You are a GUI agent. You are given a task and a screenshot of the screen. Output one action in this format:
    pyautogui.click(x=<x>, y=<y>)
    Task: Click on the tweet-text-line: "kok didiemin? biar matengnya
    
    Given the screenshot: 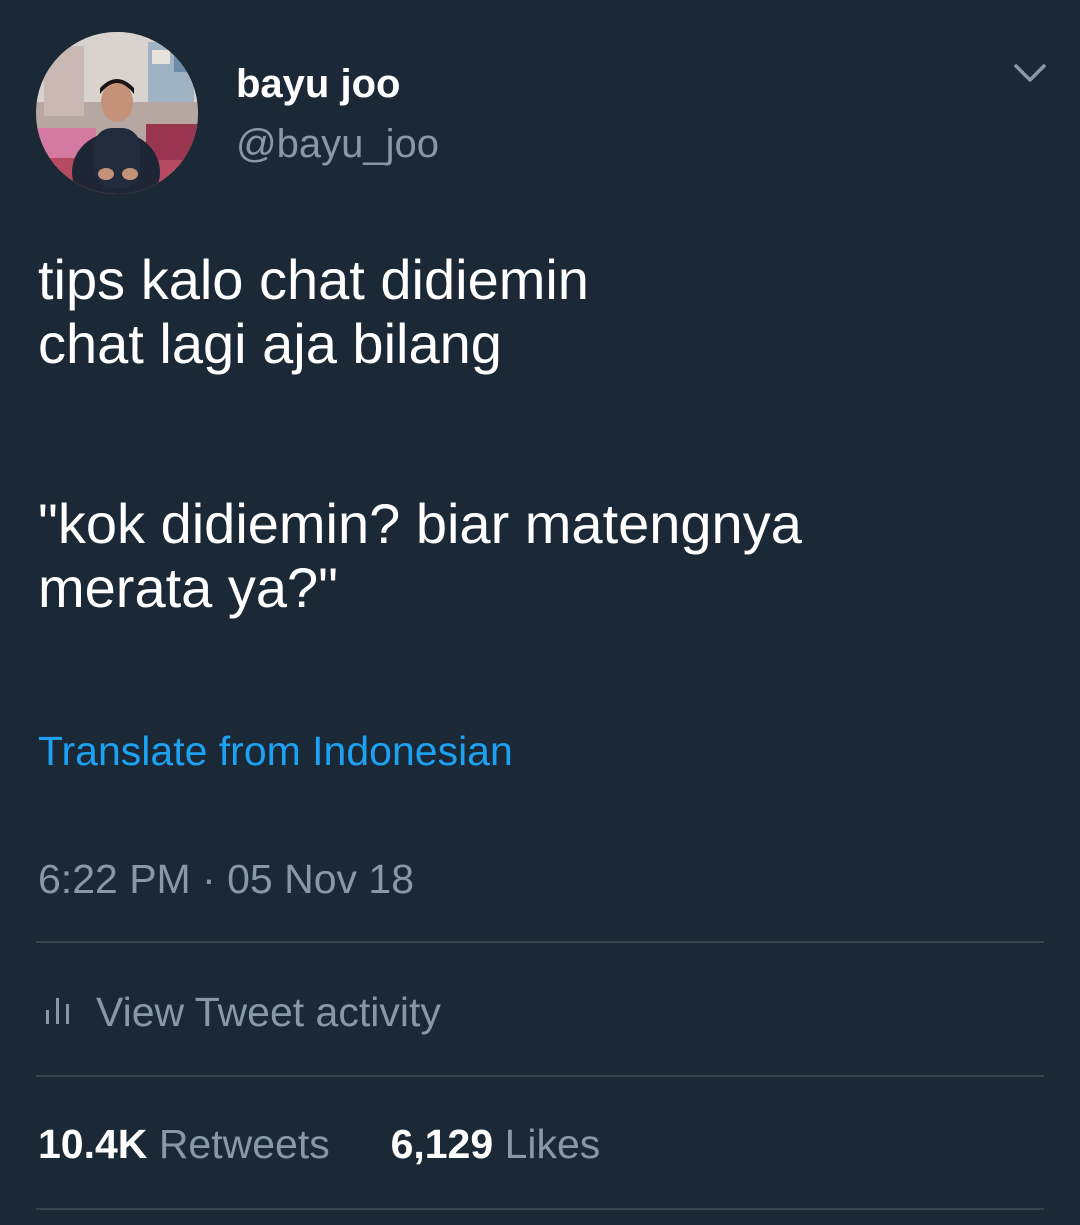 What is the action you would take?
    pyautogui.click(x=420, y=523)
    